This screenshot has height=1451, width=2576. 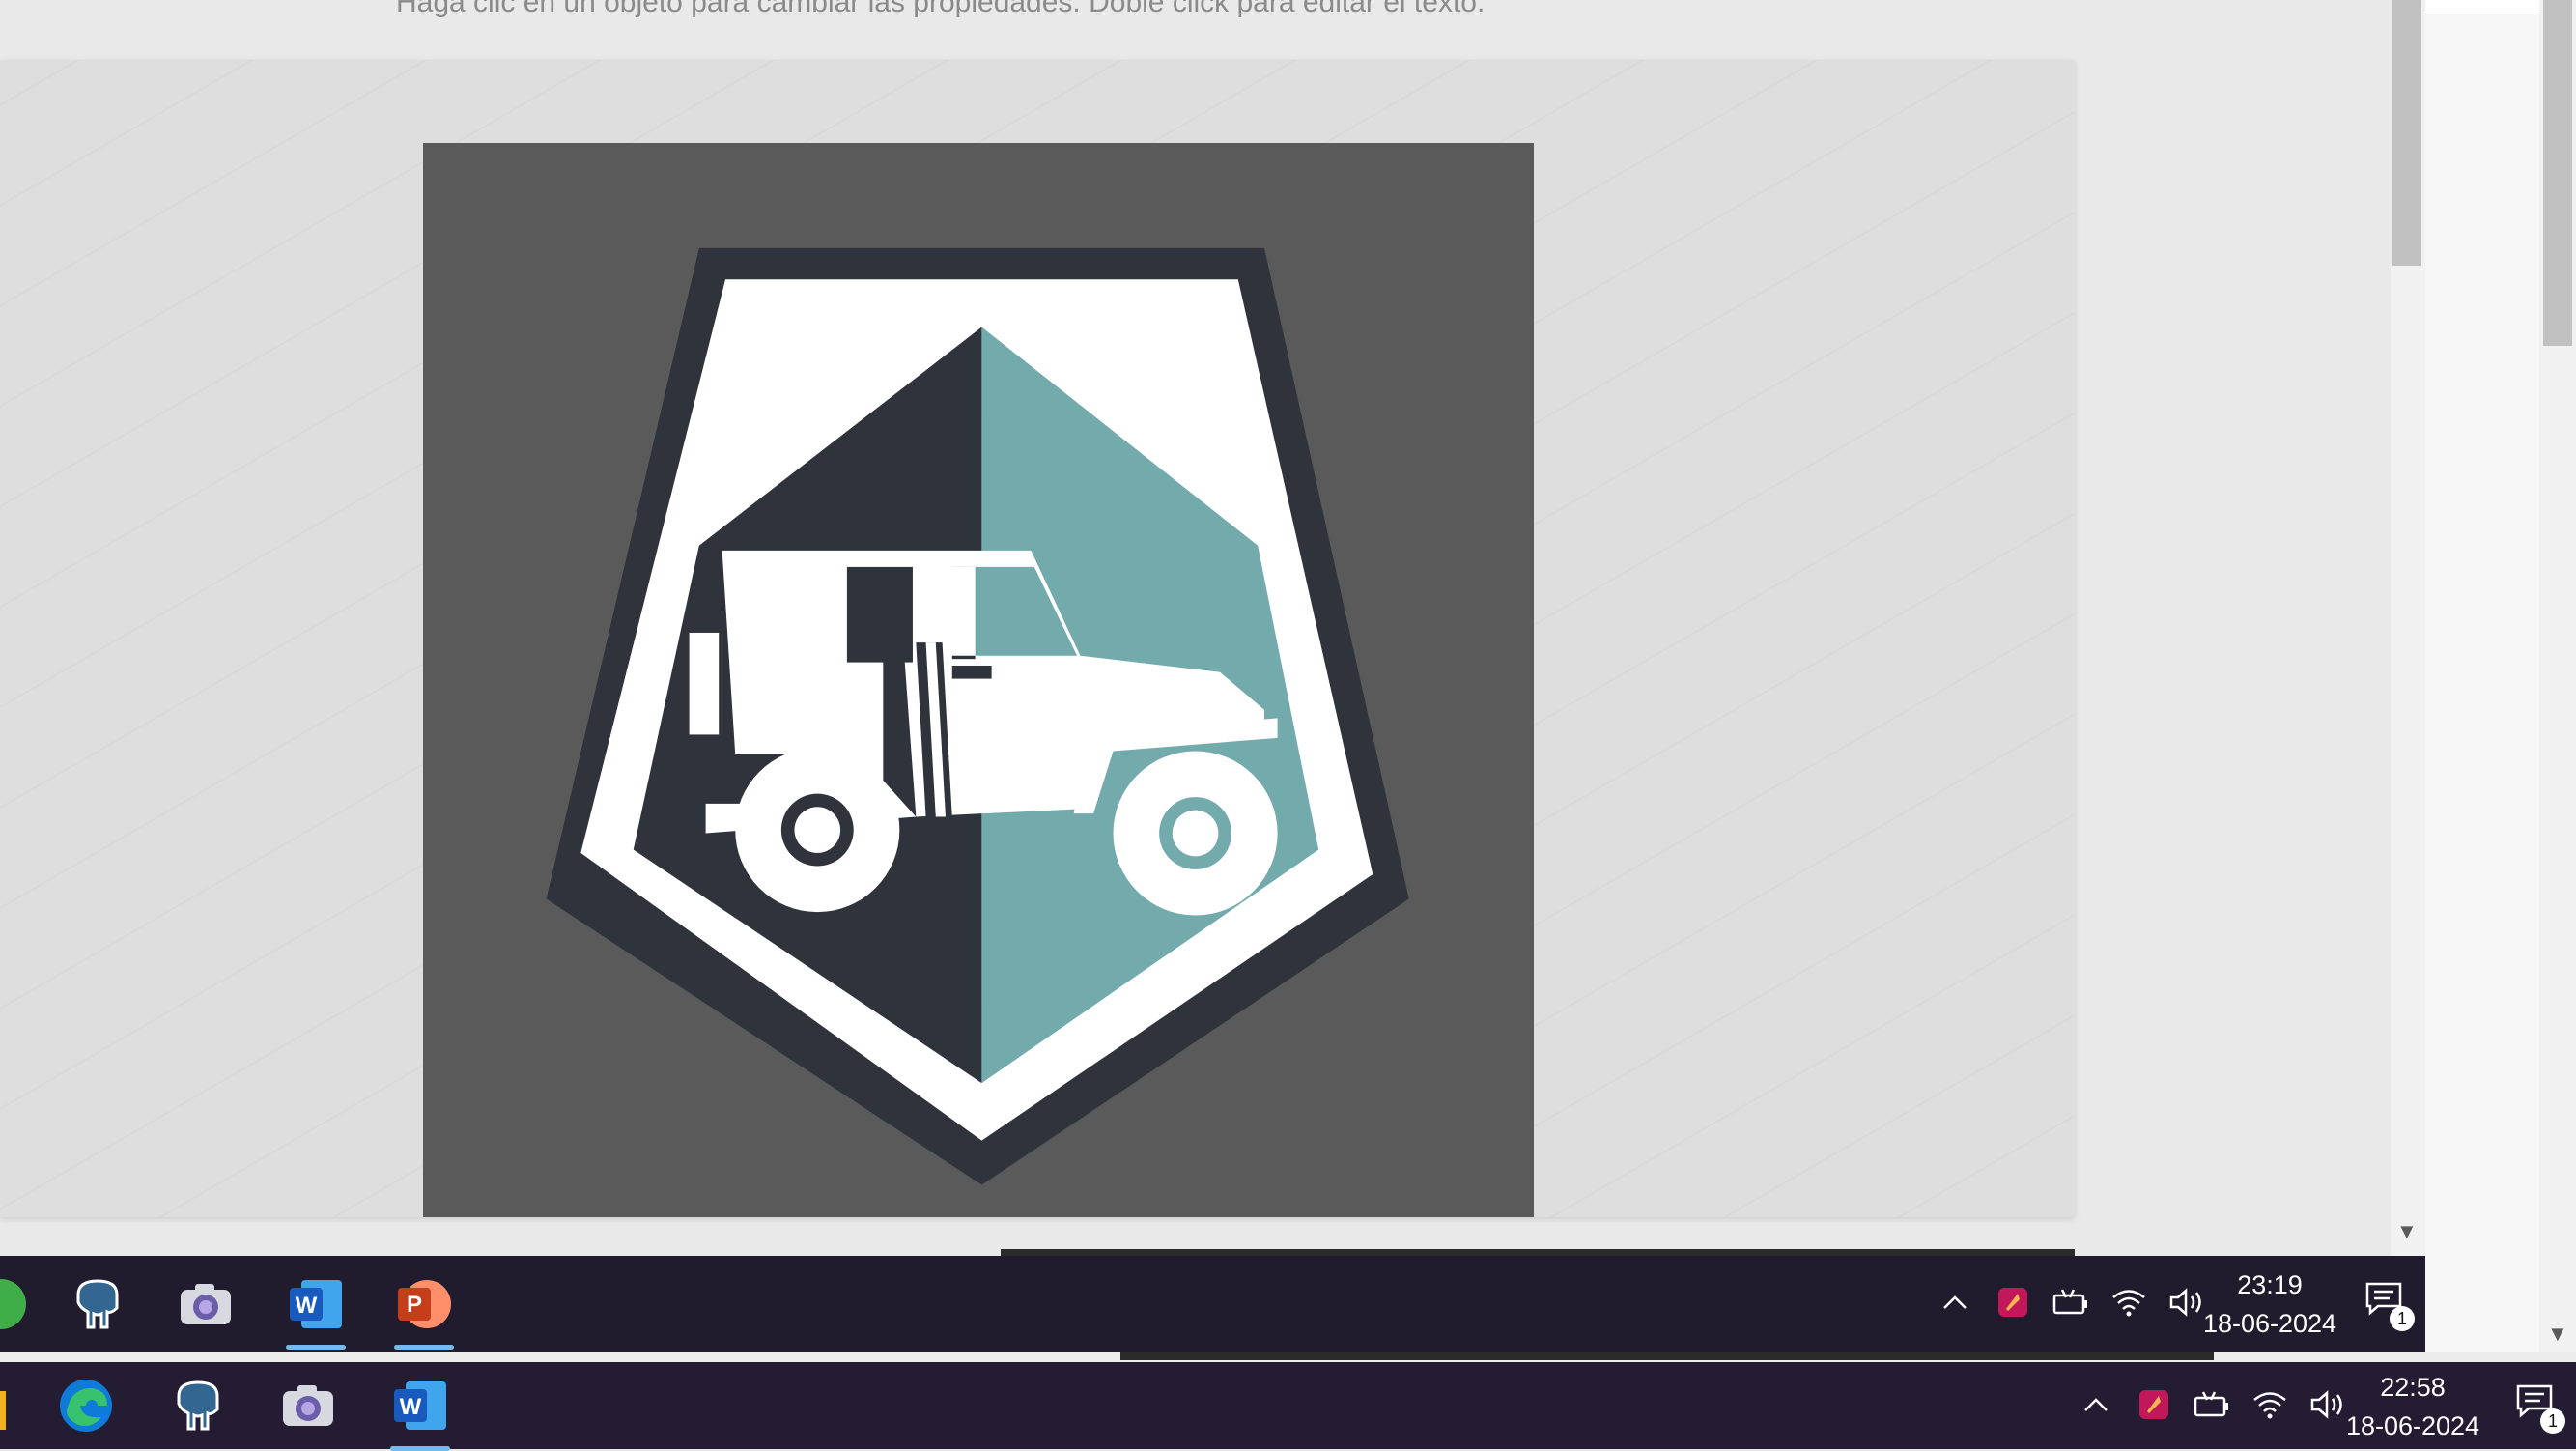 I want to click on svg-text: P, so click(x=414, y=1305).